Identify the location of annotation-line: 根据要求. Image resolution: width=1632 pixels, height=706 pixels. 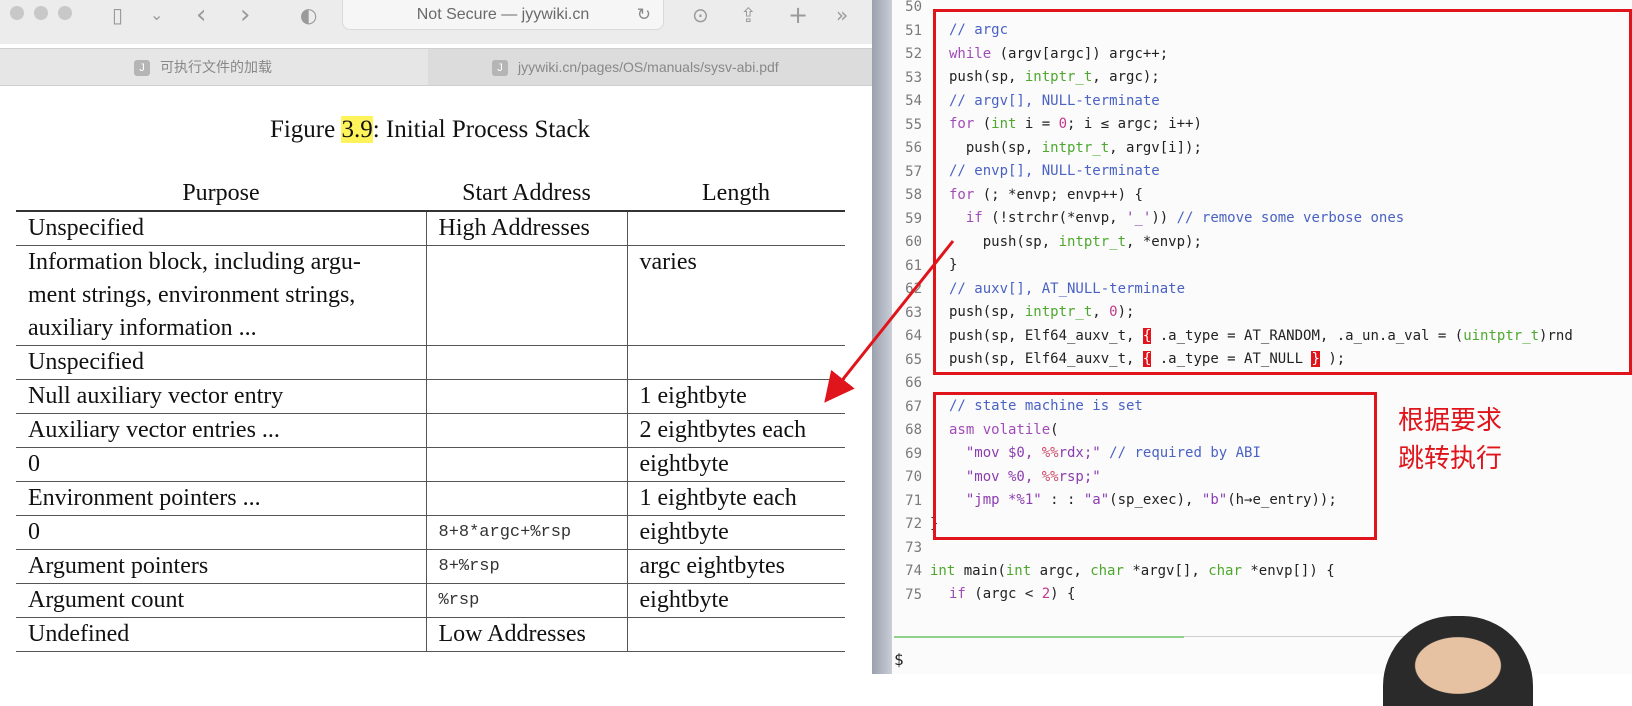
(1450, 421).